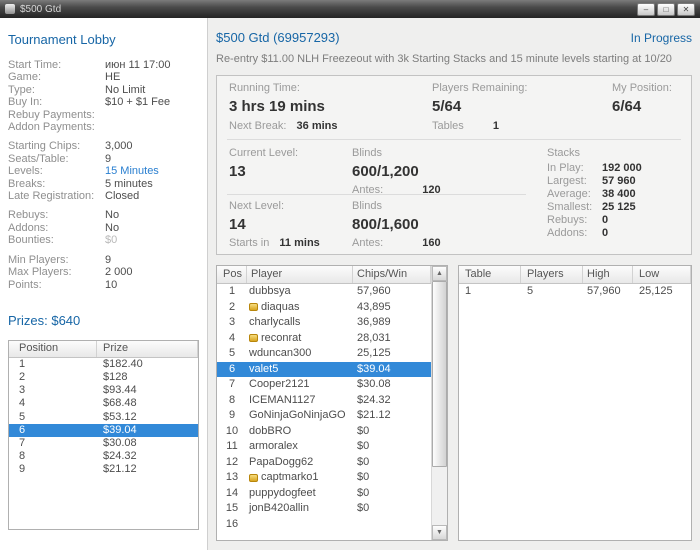  What do you see at coordinates (263, 163) in the screenshot?
I see `current-level-block: Current Level: 13` at bounding box center [263, 163].